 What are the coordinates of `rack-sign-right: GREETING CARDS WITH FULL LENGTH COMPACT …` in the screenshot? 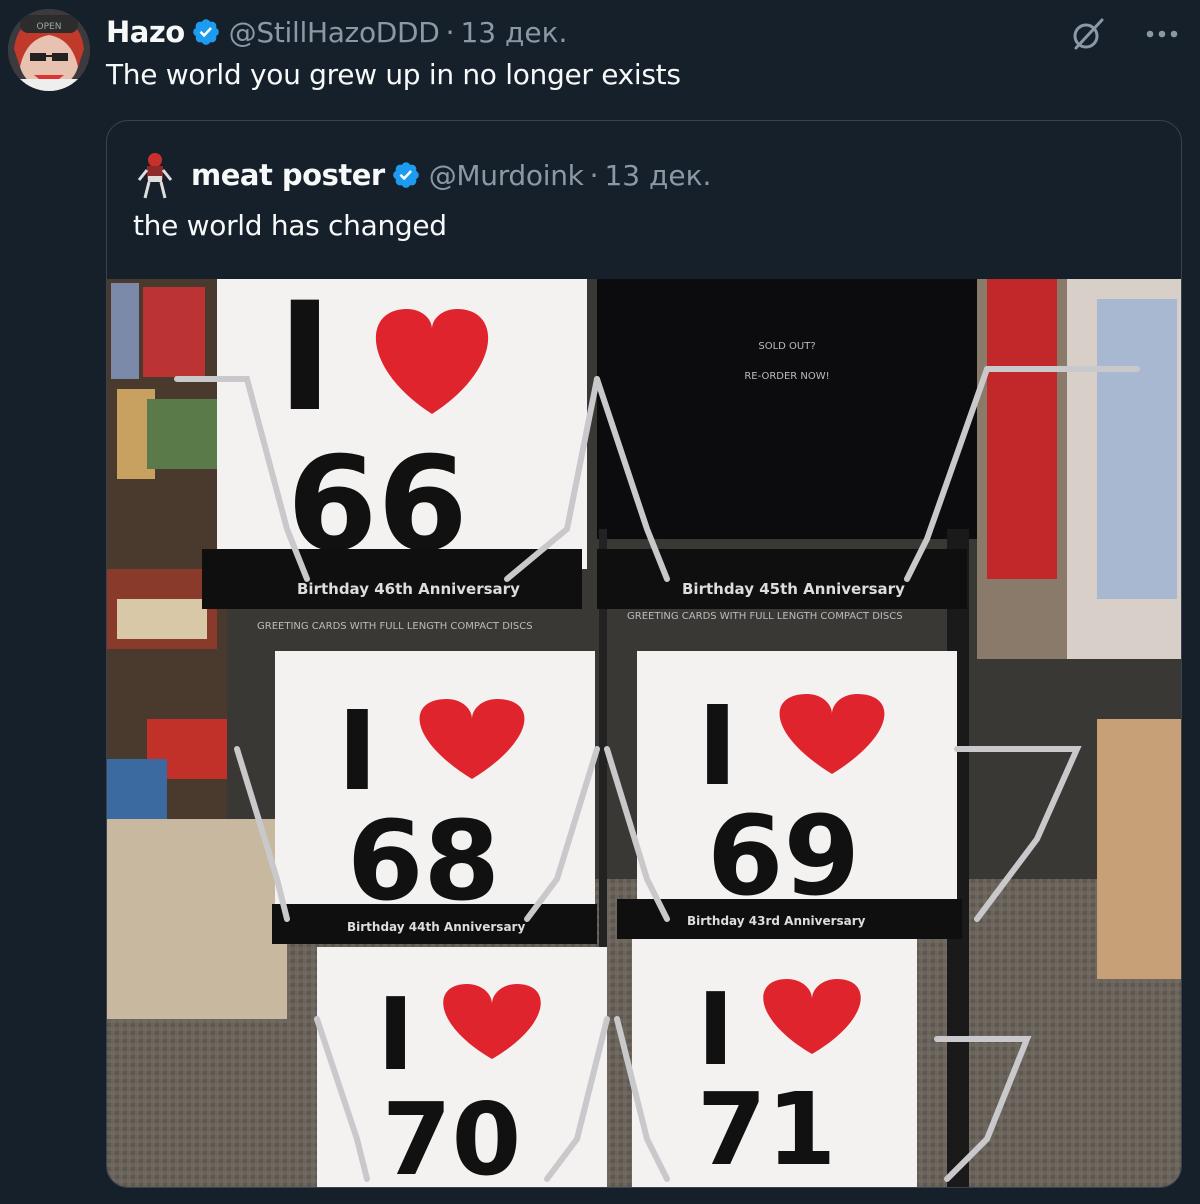 It's located at (765, 616).